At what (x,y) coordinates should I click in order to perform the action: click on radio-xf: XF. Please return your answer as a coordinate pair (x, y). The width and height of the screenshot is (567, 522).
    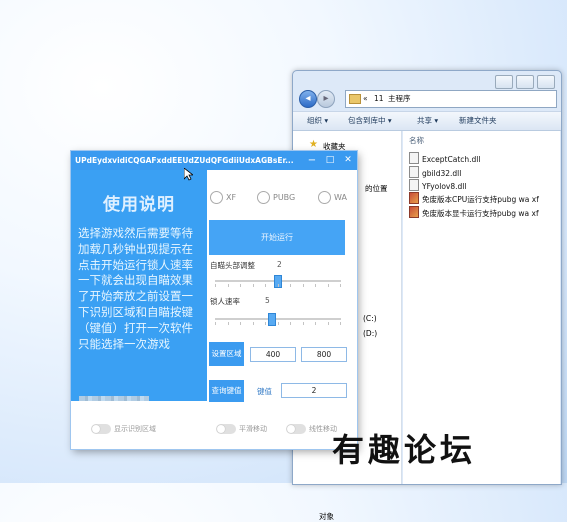
    Looking at the image, I should click on (223, 197).